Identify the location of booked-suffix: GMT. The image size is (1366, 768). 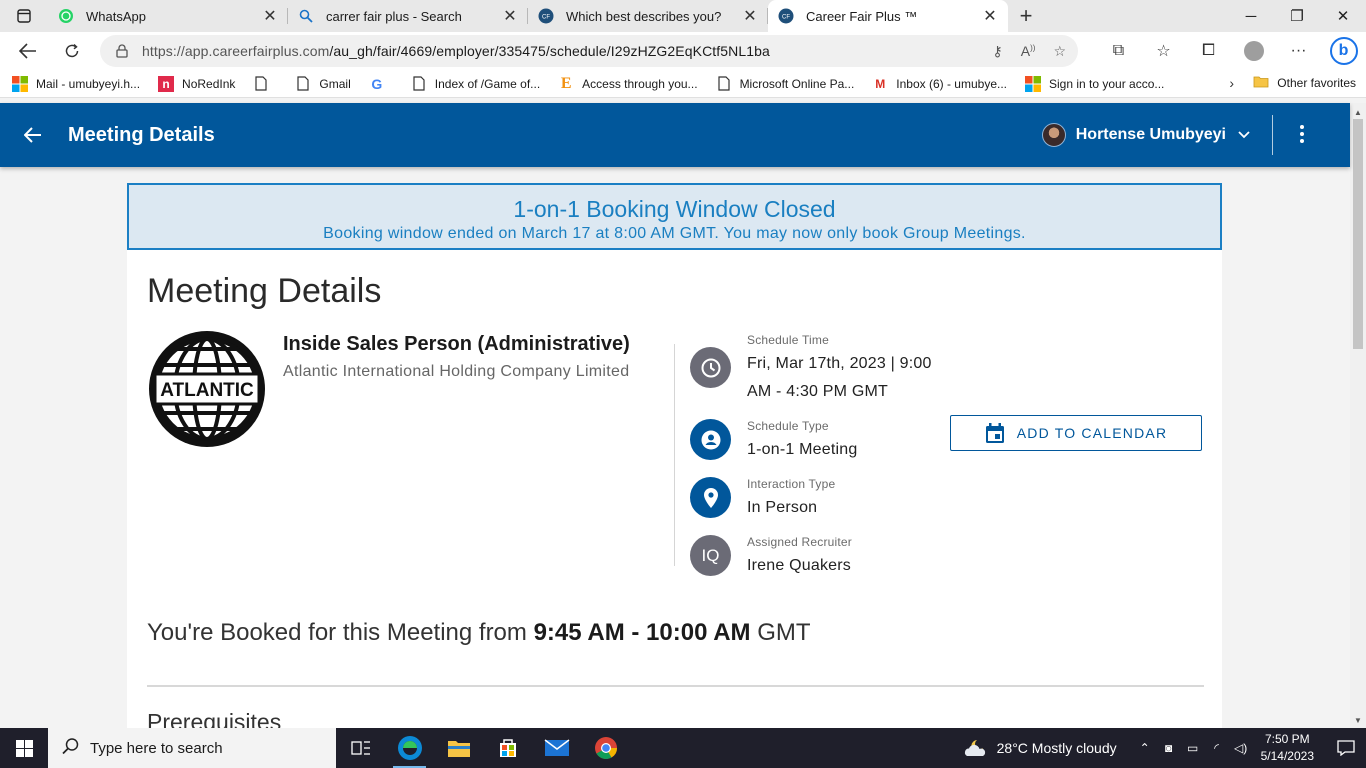
(780, 632).